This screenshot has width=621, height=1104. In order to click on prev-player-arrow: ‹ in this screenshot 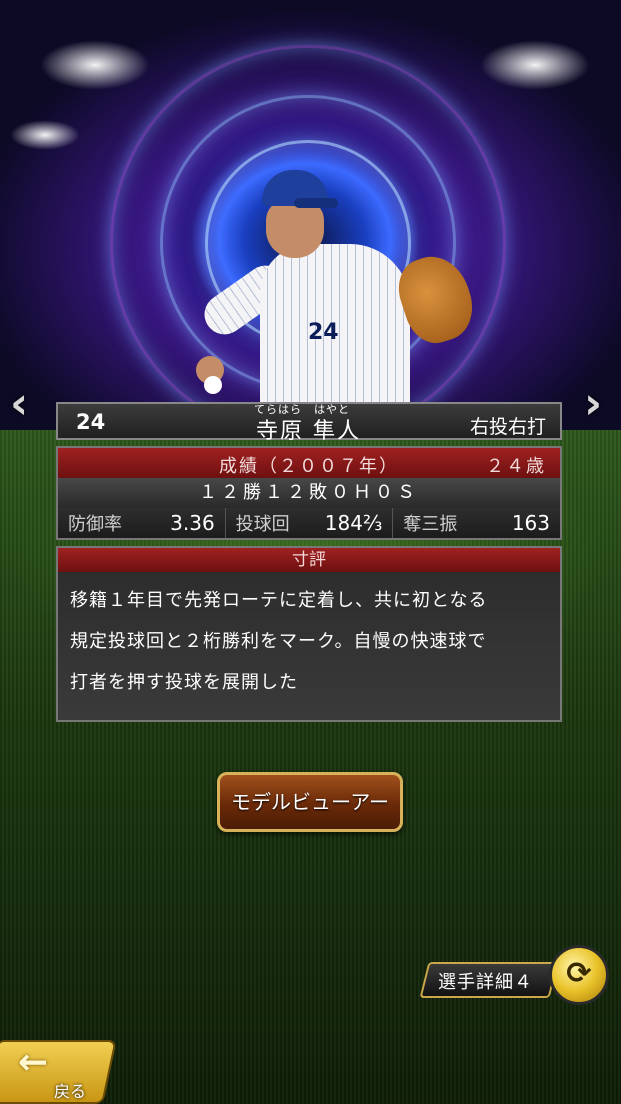, I will do `click(19, 403)`.